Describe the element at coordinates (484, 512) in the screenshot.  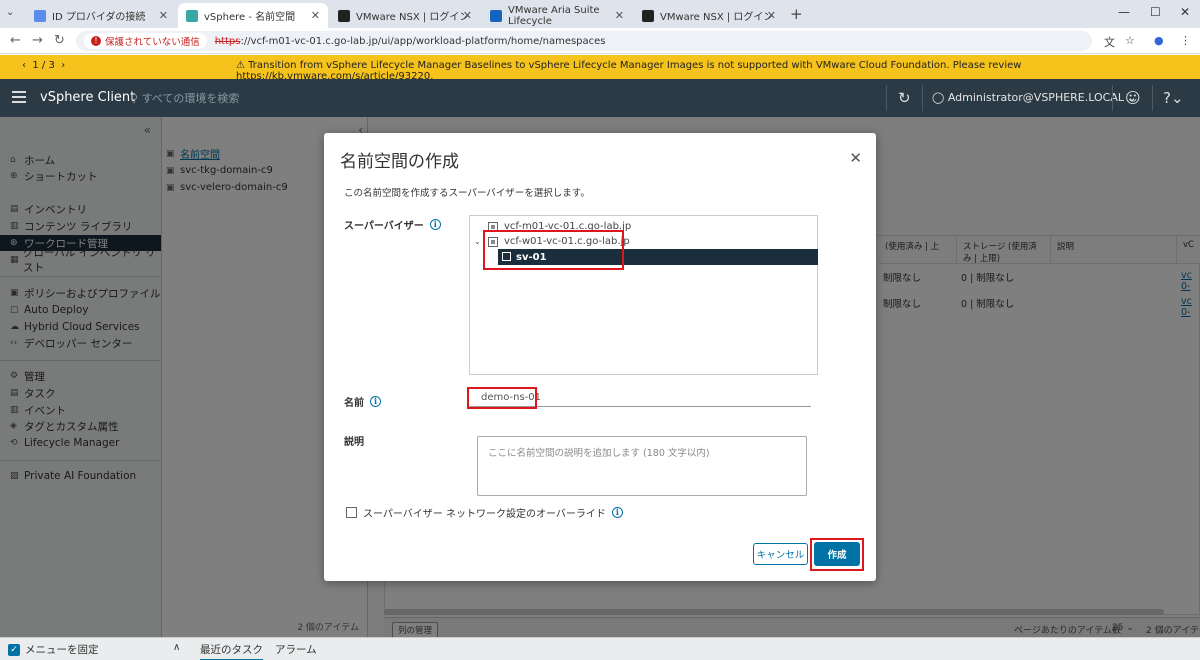
I see `override-network-checkbox: スーパーバイザー ネットワーク設定のオーバーライド i` at that location.